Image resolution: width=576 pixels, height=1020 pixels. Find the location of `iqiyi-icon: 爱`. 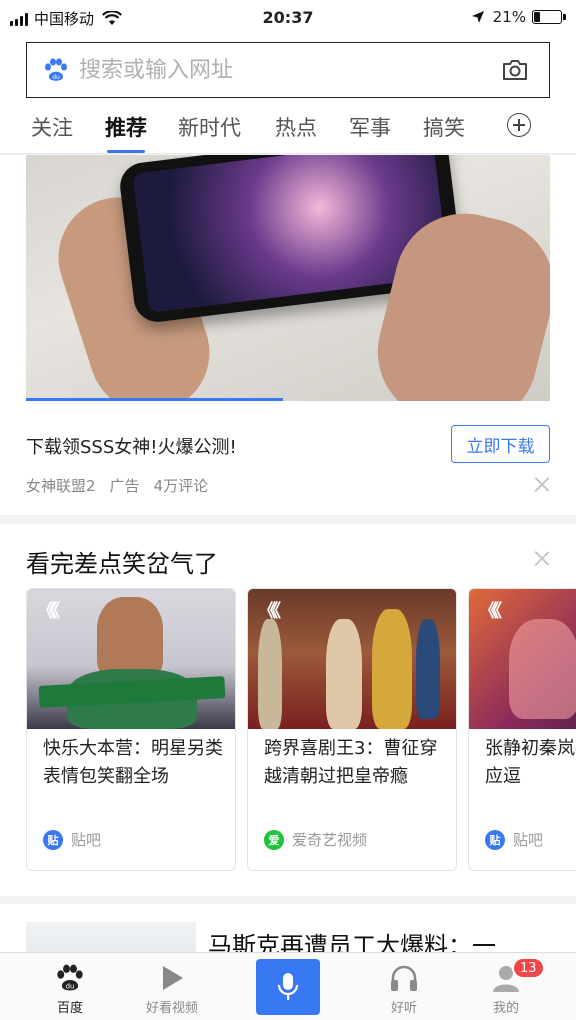

iqiyi-icon: 爱 is located at coordinates (274, 839).